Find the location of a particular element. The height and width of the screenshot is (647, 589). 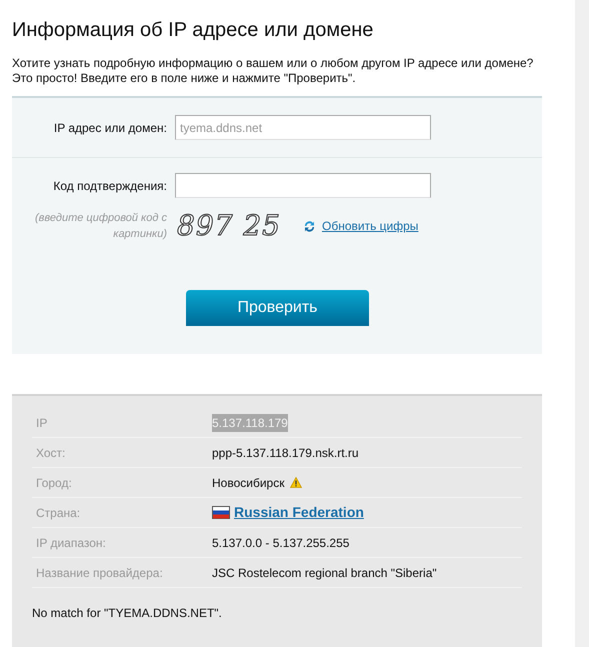

row-value: ppp-5.137.118.179.nsk.rt.ru is located at coordinates (285, 453).